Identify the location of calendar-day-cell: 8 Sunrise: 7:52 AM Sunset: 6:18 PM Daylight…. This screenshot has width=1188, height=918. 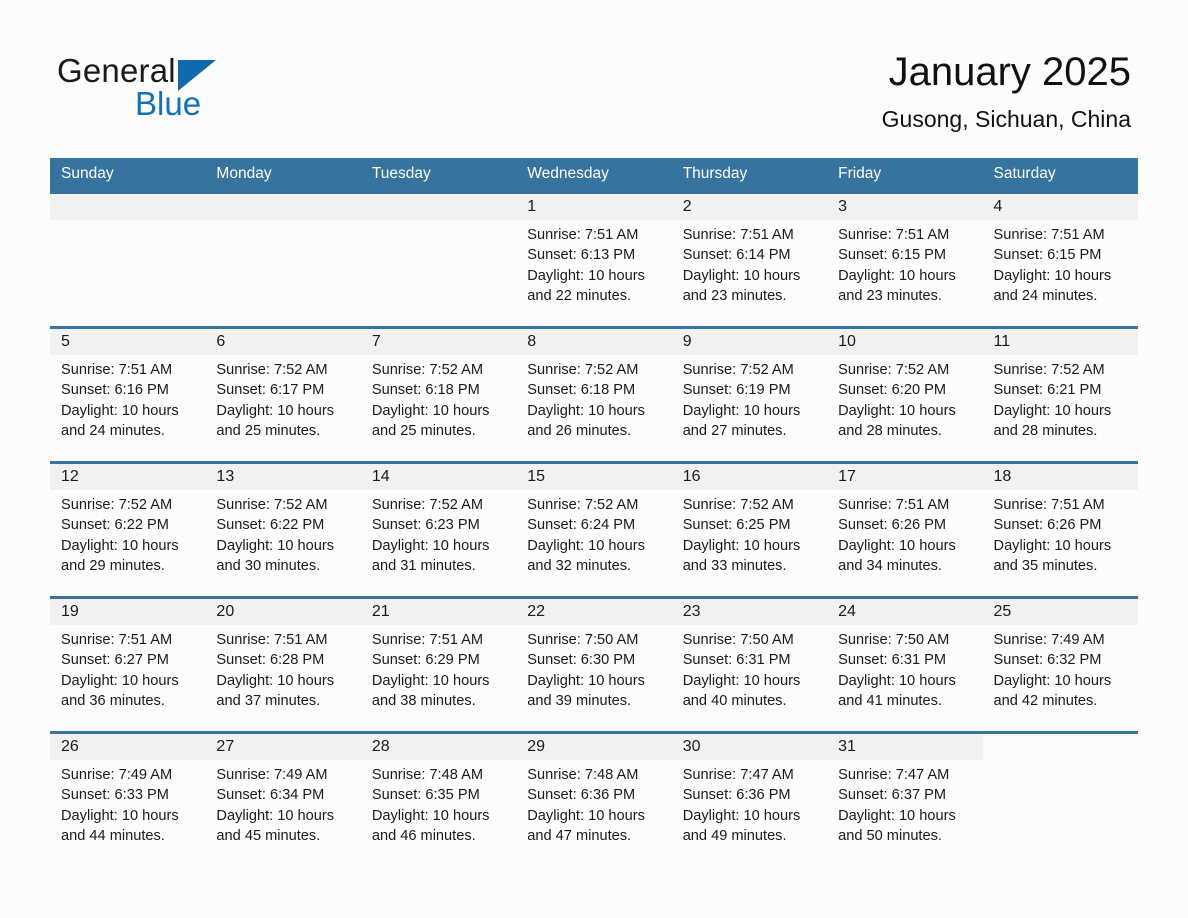
(594, 394).